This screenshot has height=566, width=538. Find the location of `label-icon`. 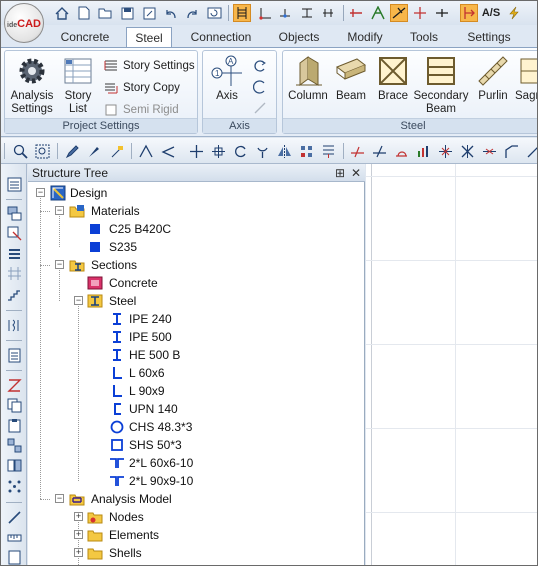

label-icon is located at coordinates (116, 151).